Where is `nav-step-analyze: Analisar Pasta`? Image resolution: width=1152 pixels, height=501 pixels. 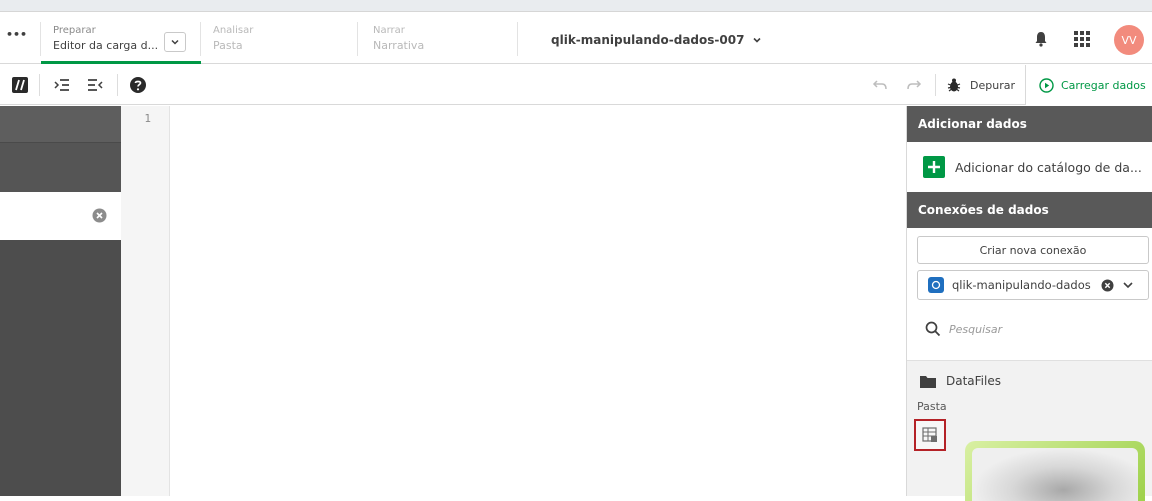
nav-step-analyze: Analisar Pasta is located at coordinates (283, 38).